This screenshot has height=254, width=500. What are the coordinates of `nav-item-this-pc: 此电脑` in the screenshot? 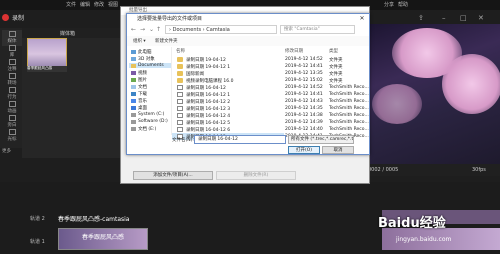 It's located at (141, 52).